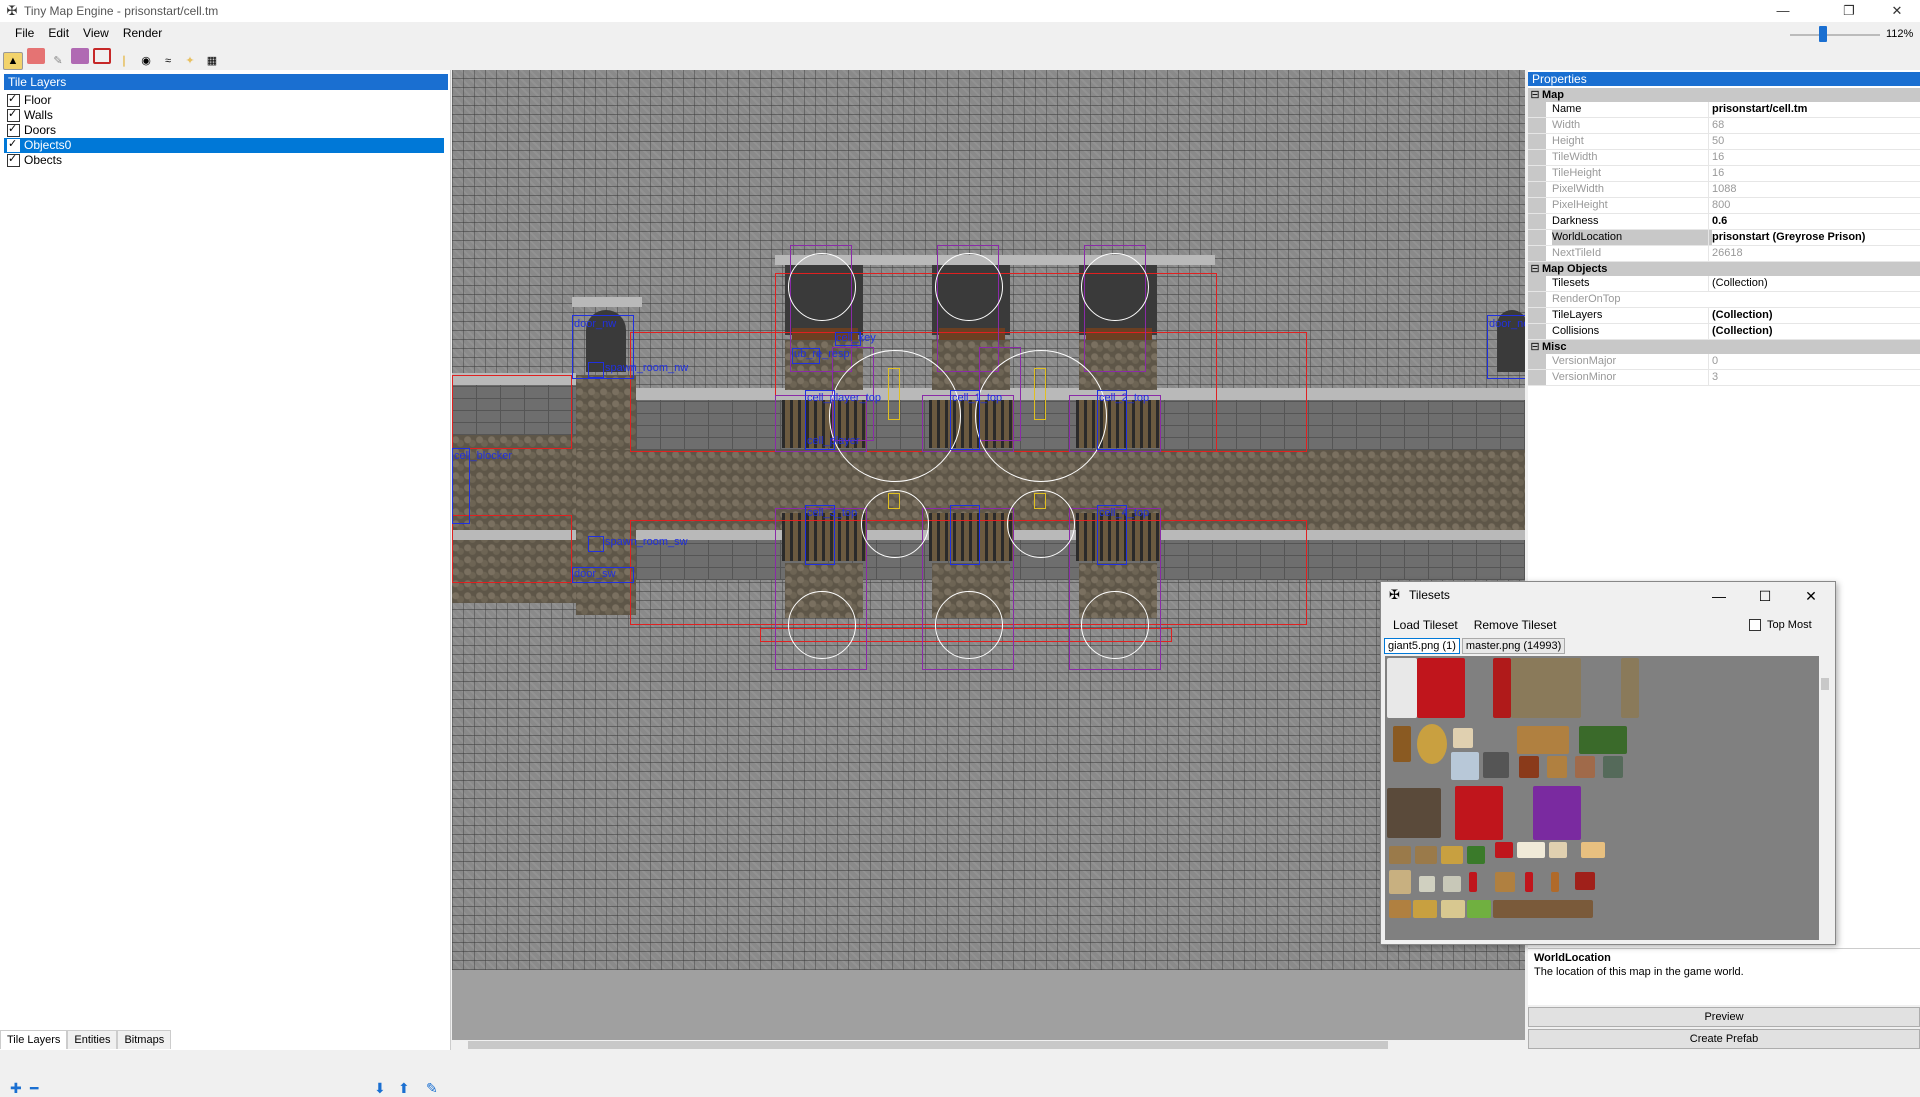 This screenshot has width=1920, height=1097. What do you see at coordinates (190, 61) in the screenshot?
I see `lamp-icon: ✦` at bounding box center [190, 61].